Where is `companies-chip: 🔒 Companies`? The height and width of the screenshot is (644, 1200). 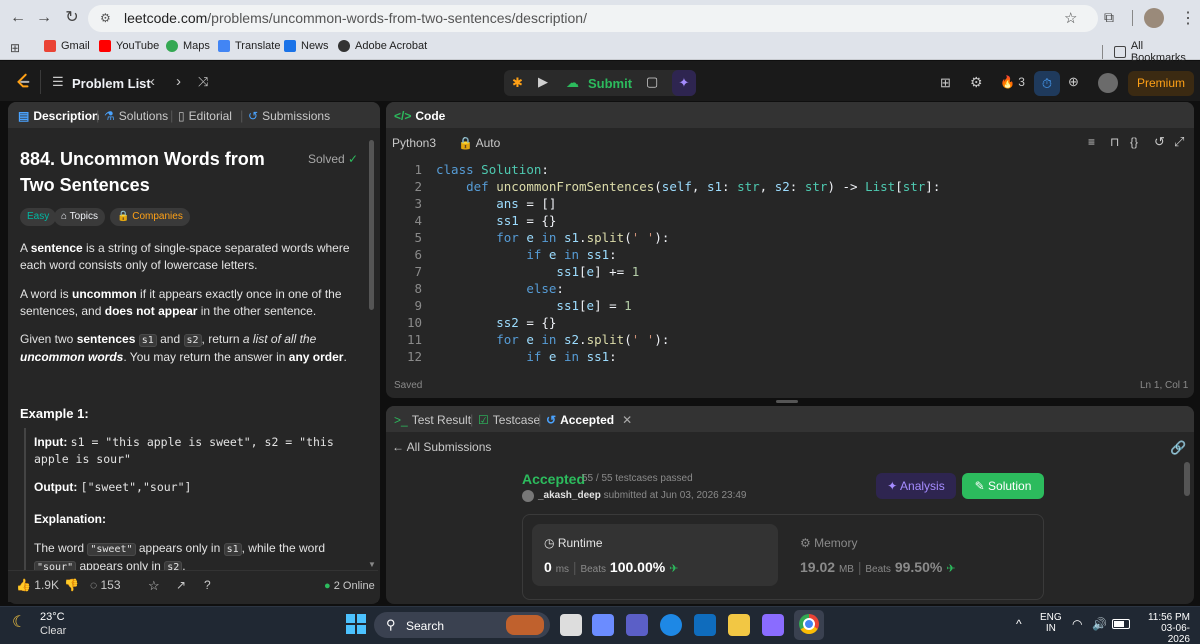
companies-chip: 🔒 Companies is located at coordinates (150, 217).